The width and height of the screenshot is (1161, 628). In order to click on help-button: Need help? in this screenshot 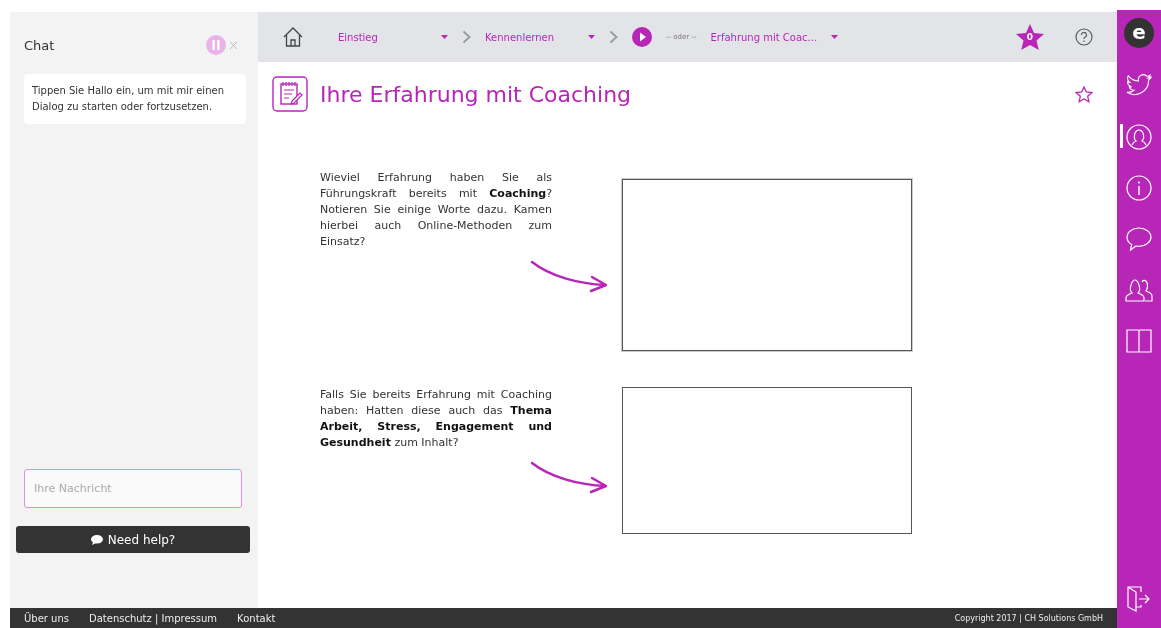, I will do `click(133, 539)`.